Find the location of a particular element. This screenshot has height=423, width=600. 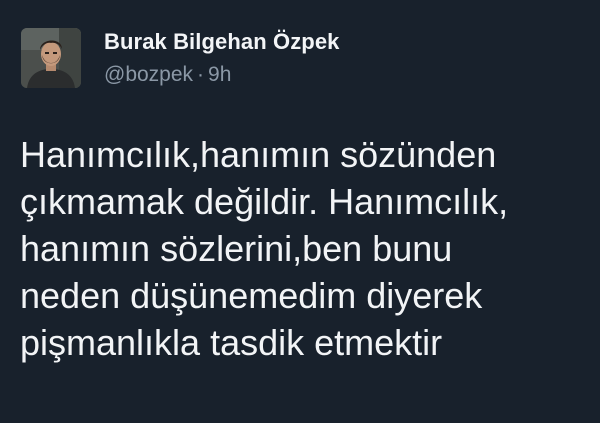

author-handle: @bozpek is located at coordinates (148, 74).